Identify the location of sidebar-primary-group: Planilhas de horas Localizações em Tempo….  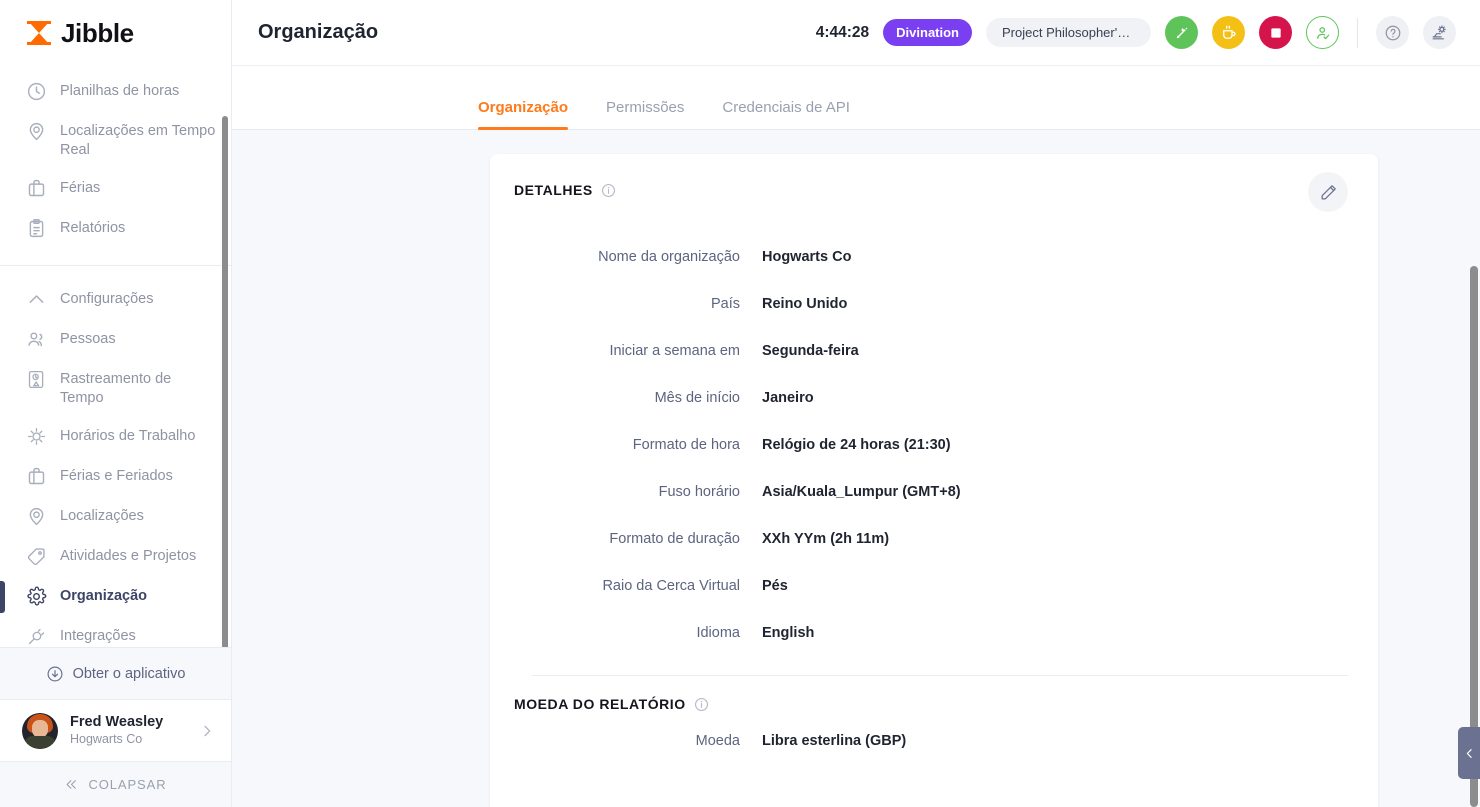
(115, 163).